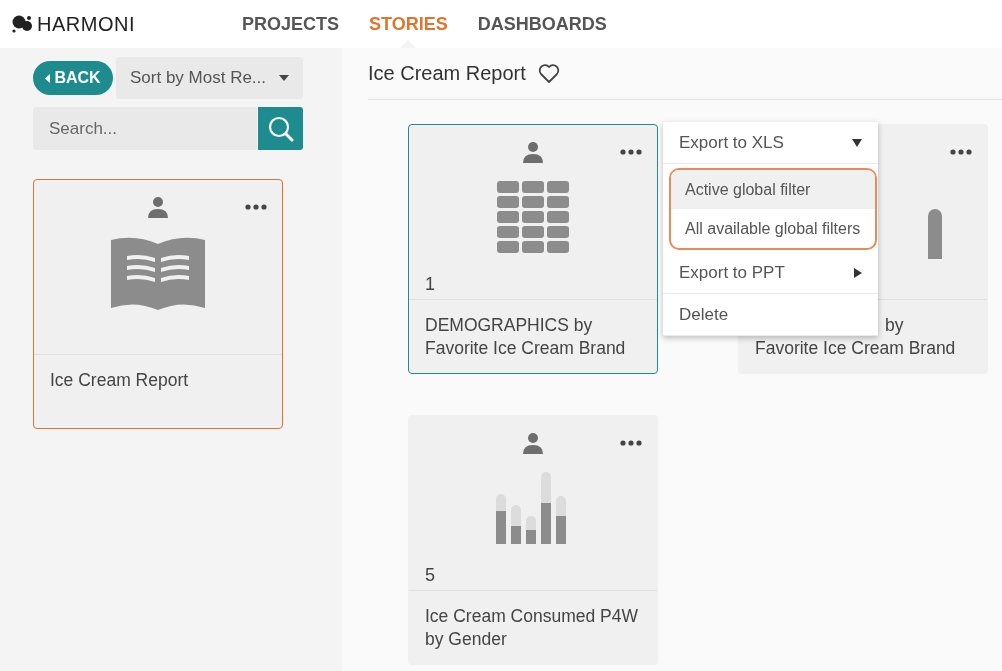 The width and height of the screenshot is (1002, 671). I want to click on bar-icon, so click(935, 234).